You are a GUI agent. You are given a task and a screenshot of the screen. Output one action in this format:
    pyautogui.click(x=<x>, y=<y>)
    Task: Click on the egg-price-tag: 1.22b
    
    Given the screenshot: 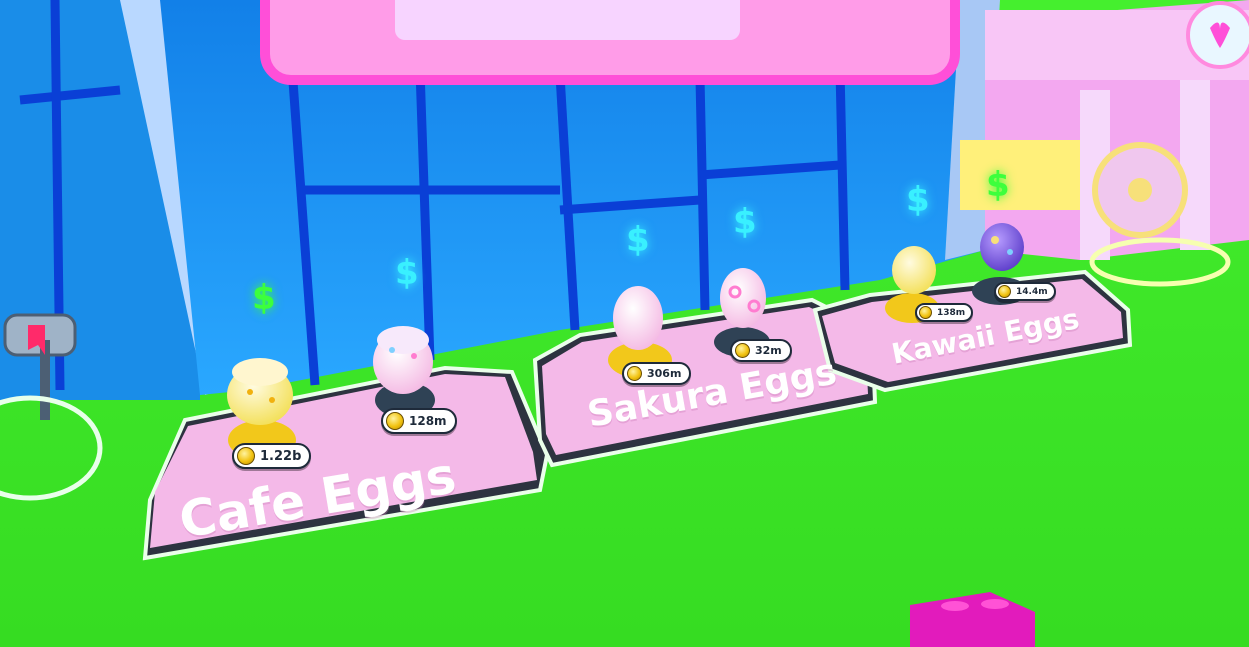 What is the action you would take?
    pyautogui.click(x=272, y=456)
    